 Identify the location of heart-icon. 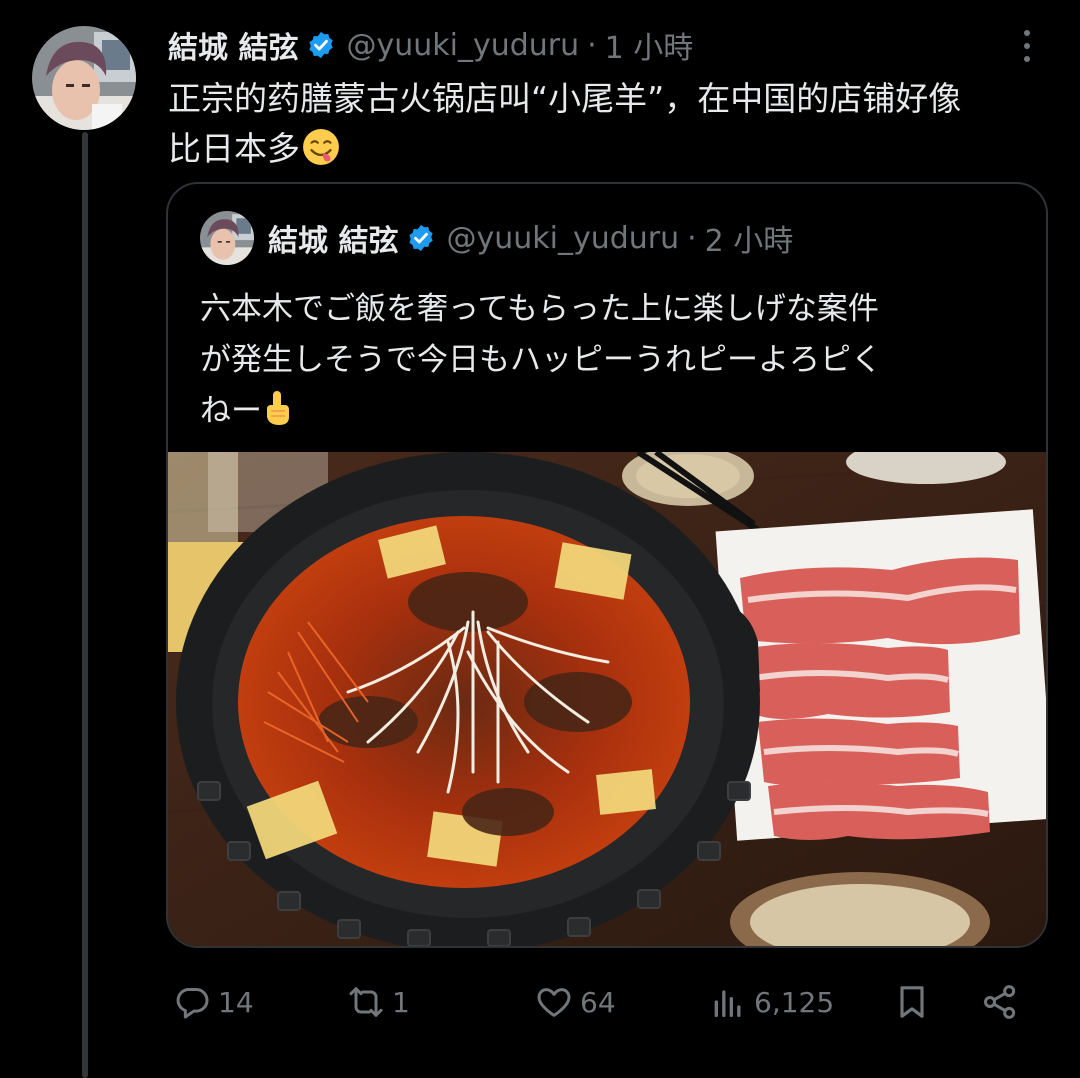
(554, 1002).